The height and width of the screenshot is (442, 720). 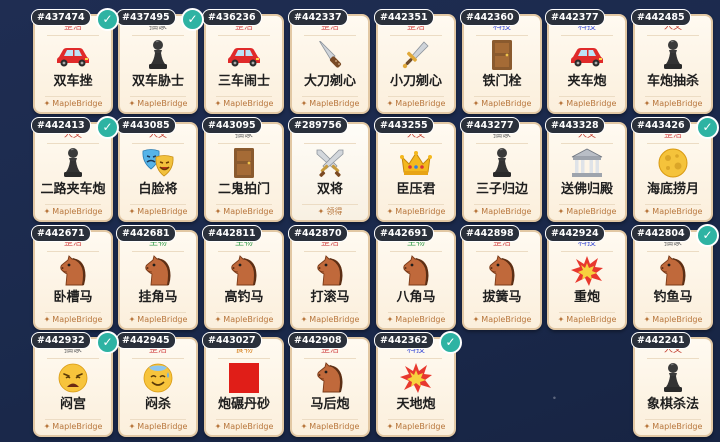 I want to click on full-moon-icon, so click(x=673, y=163).